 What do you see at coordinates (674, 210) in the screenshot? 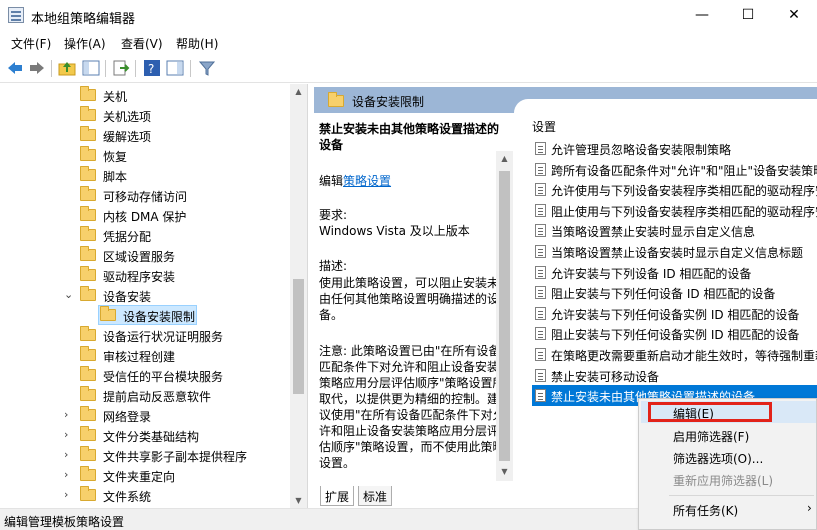
I see `setting-row: 阻止使用与下列设备安装程序类相匹配的驱动程序安` at bounding box center [674, 210].